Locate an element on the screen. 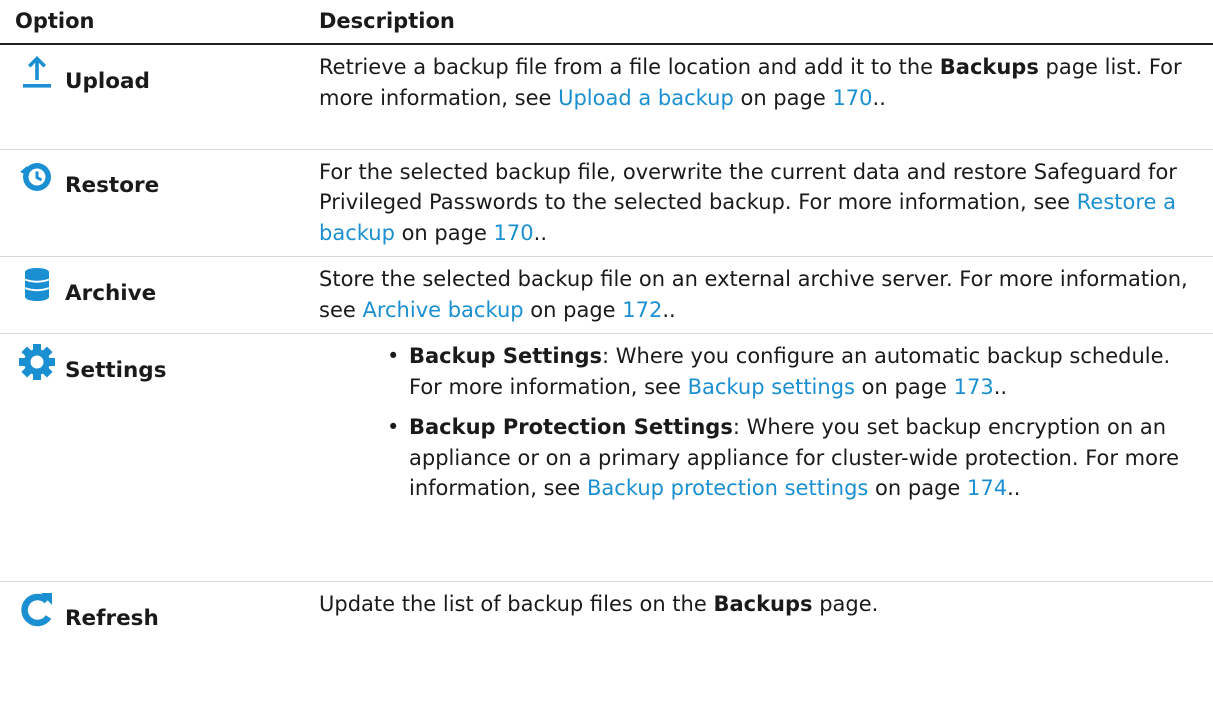 Image resolution: width=1213 pixels, height=711 pixels. backup-settings-link: Backup settings is located at coordinates (771, 387).